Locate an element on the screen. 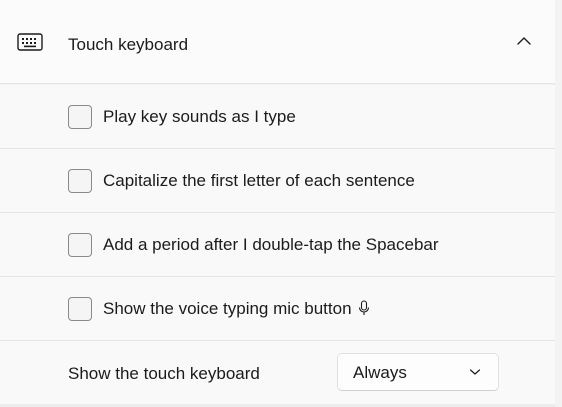  chevron-down-icon is located at coordinates (475, 372).